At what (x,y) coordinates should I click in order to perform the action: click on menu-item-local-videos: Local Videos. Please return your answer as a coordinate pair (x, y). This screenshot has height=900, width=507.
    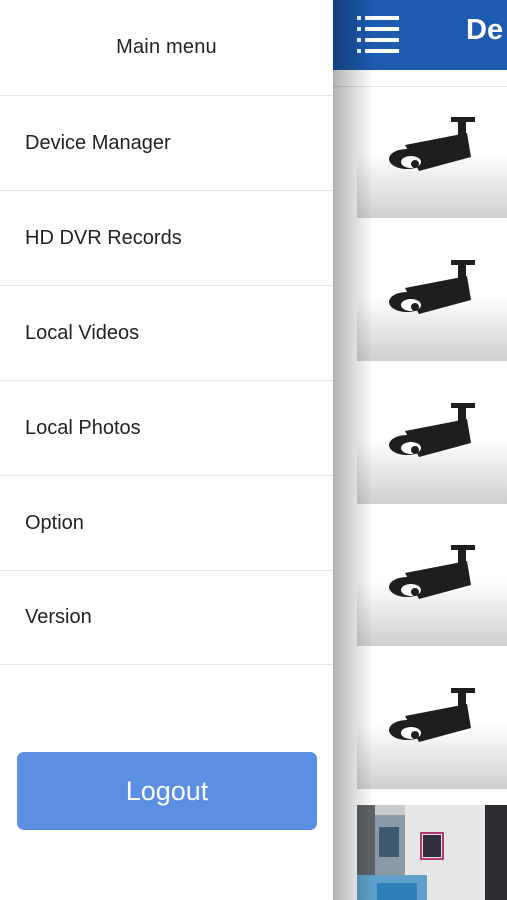
    Looking at the image, I should click on (166, 332).